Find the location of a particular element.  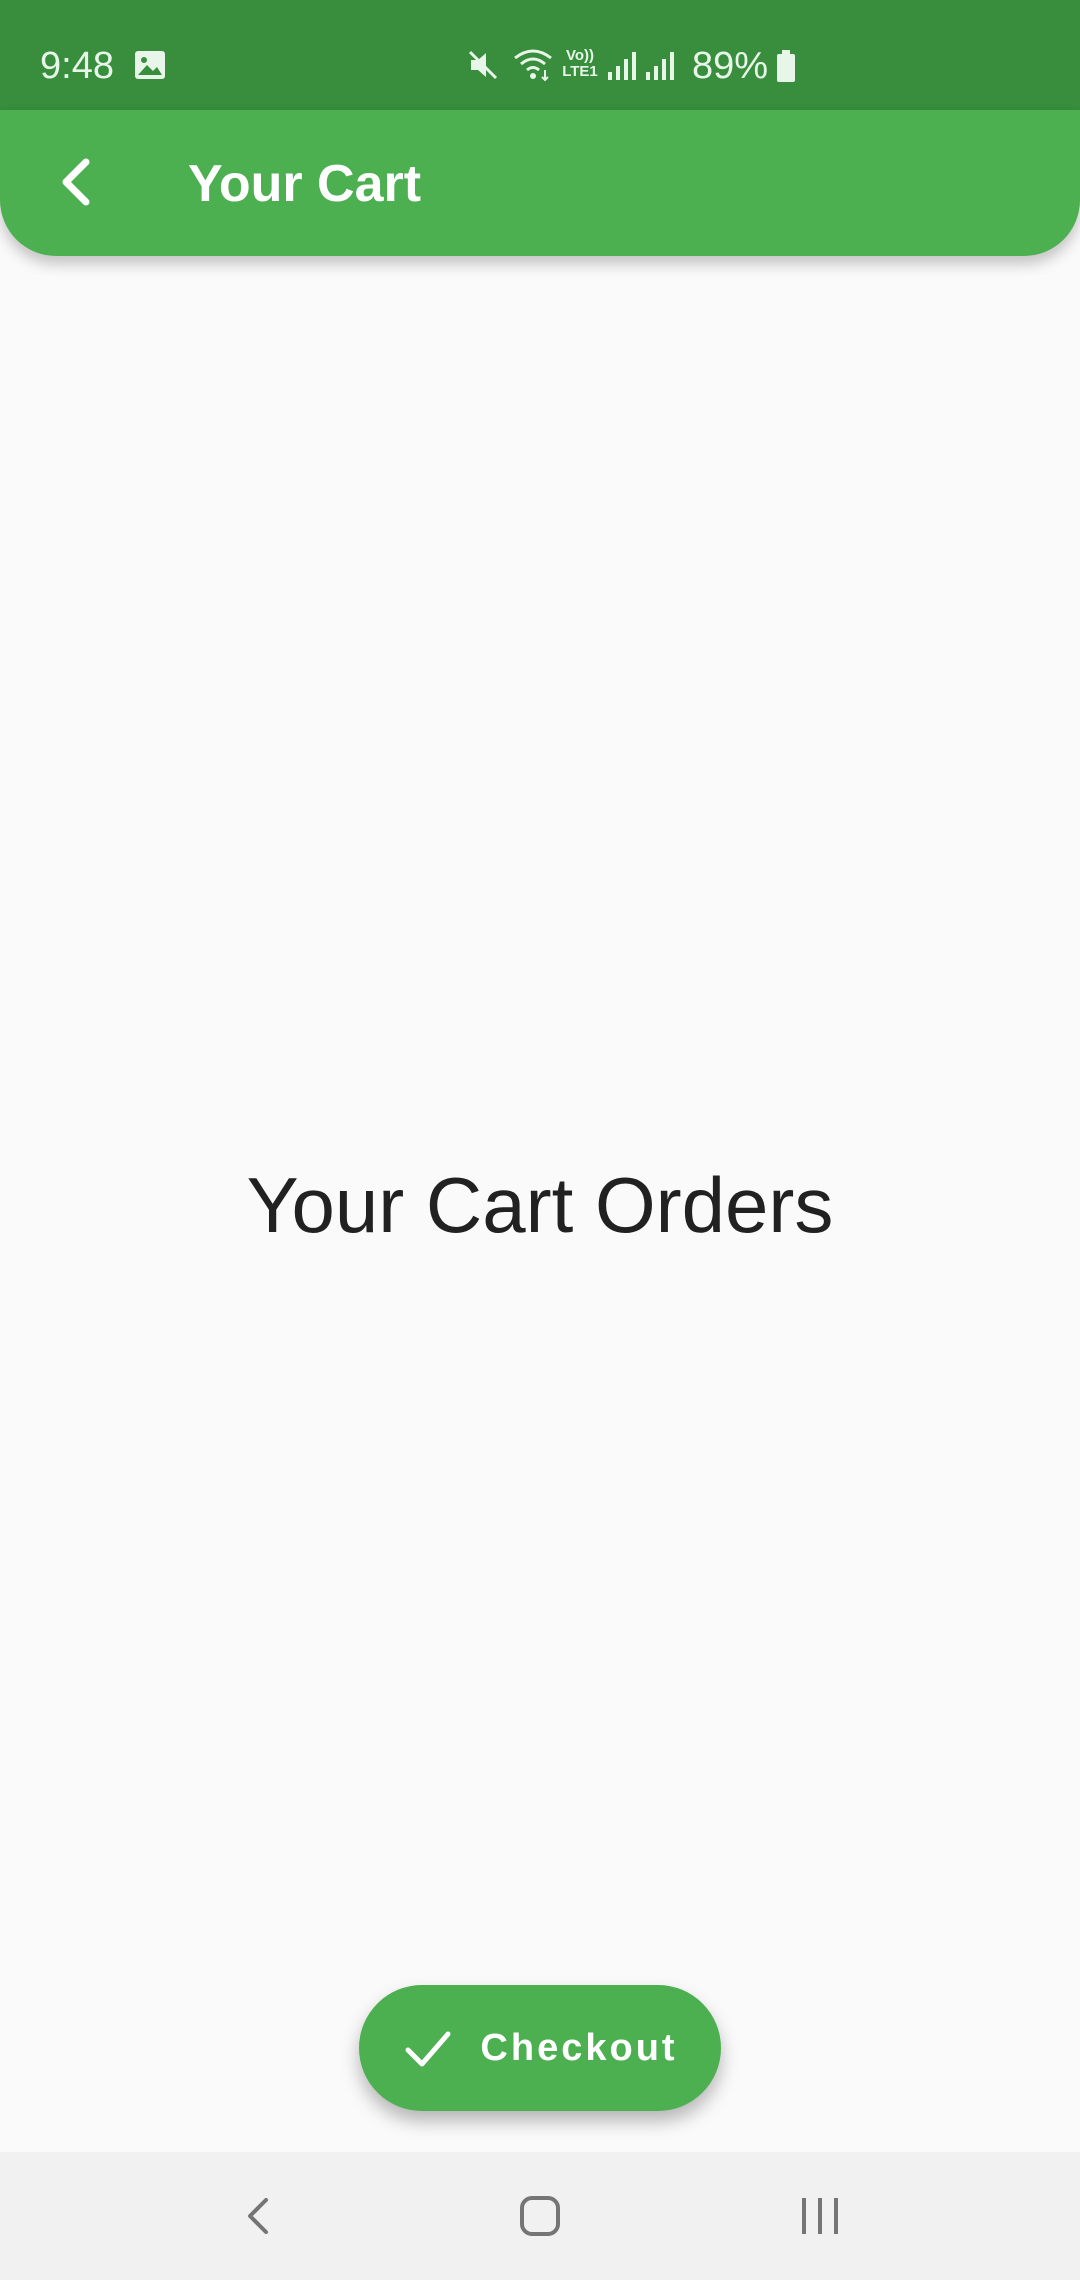

page-title: Your Cart is located at coordinates (305, 184).